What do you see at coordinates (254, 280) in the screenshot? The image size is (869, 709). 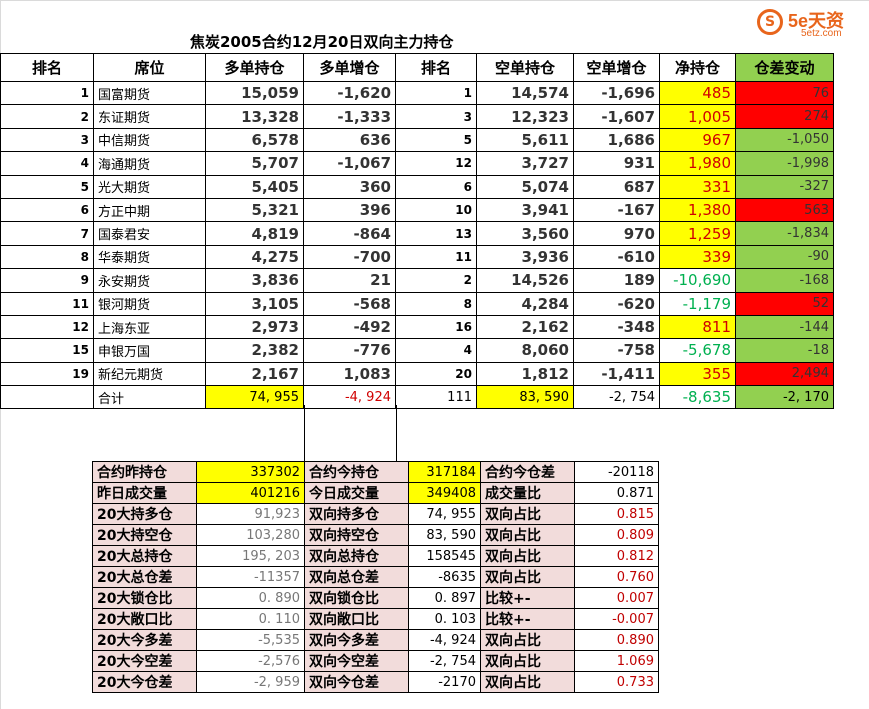 I see `long-cell: 3,836` at bounding box center [254, 280].